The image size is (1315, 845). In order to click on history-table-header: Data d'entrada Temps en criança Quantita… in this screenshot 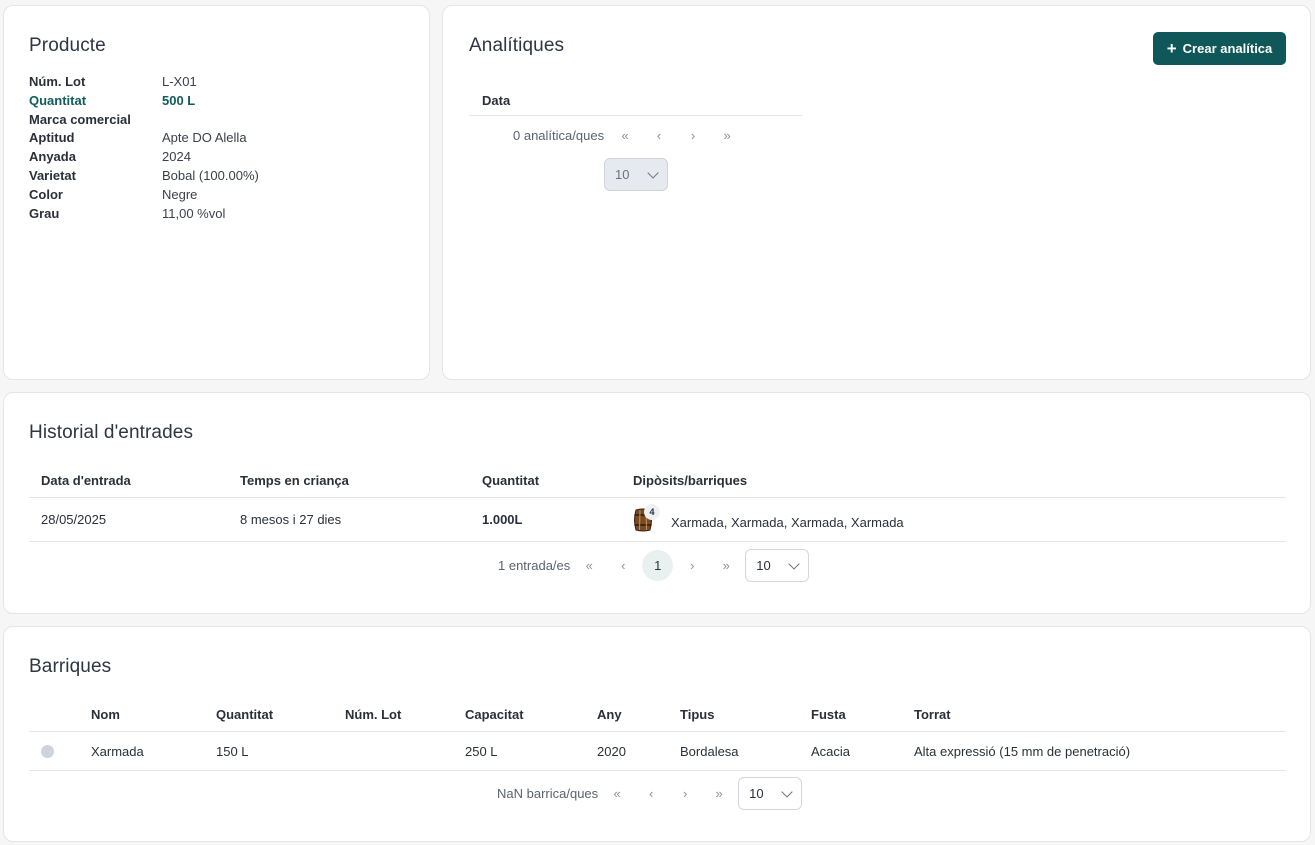, I will do `click(657, 480)`.